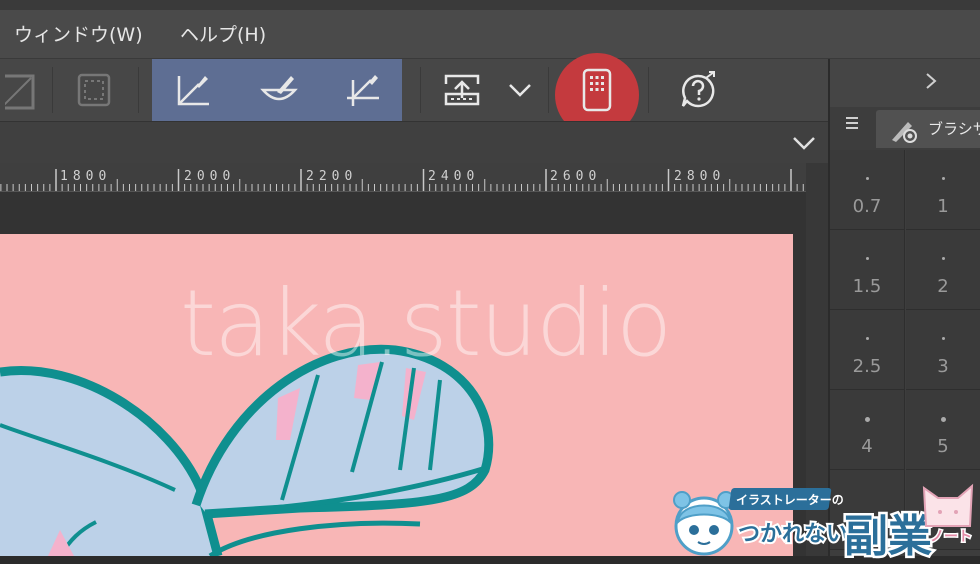 This screenshot has width=980, height=564. What do you see at coordinates (943, 286) in the screenshot?
I see `brush-size-value: 2` at bounding box center [943, 286].